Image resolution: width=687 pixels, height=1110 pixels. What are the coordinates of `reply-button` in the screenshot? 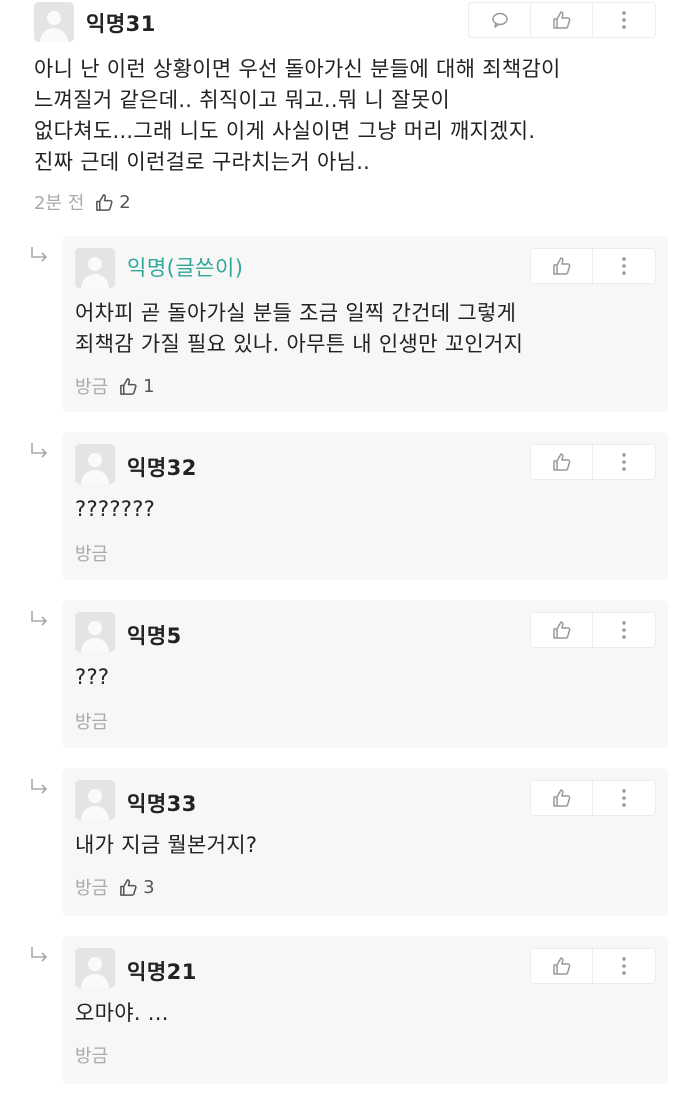 It's located at (500, 20).